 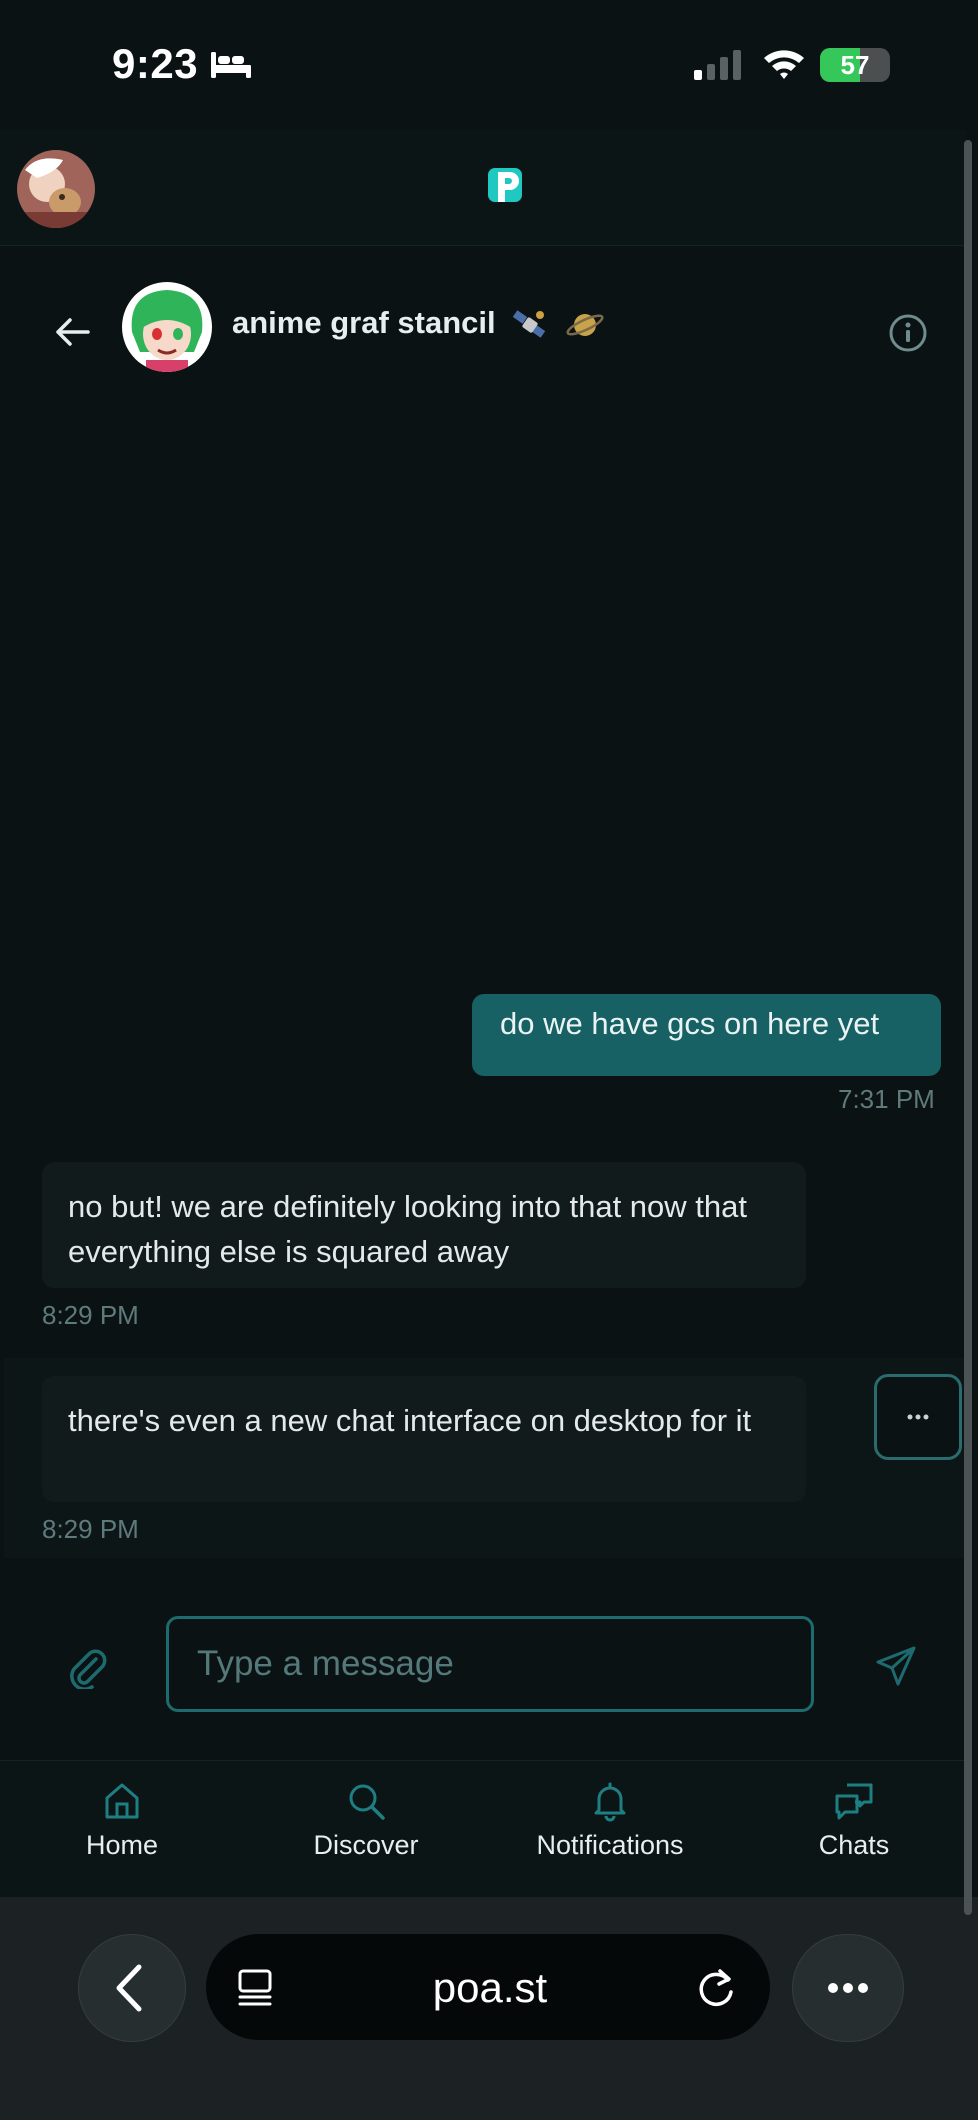 What do you see at coordinates (483, 188) in the screenshot?
I see `app-header` at bounding box center [483, 188].